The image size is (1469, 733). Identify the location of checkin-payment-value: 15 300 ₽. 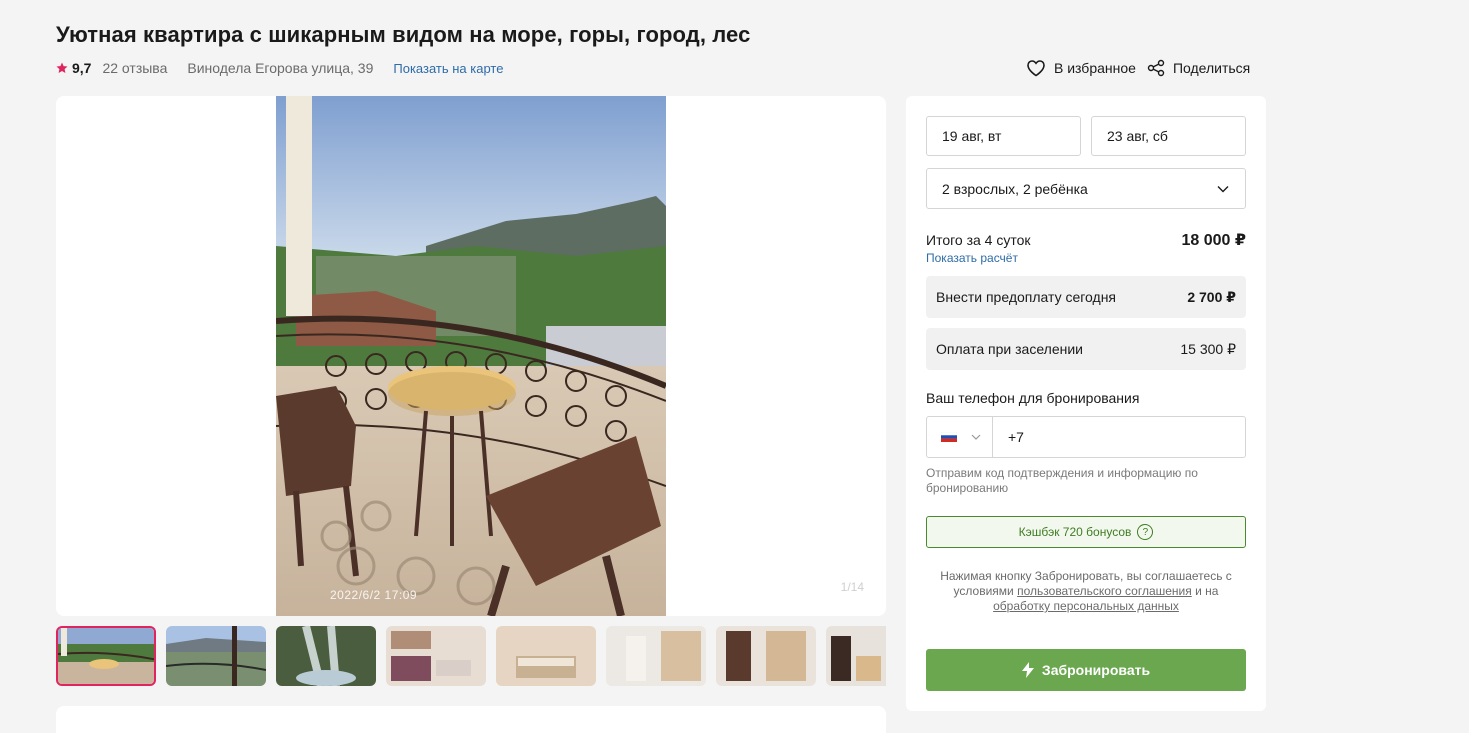
(1208, 348).